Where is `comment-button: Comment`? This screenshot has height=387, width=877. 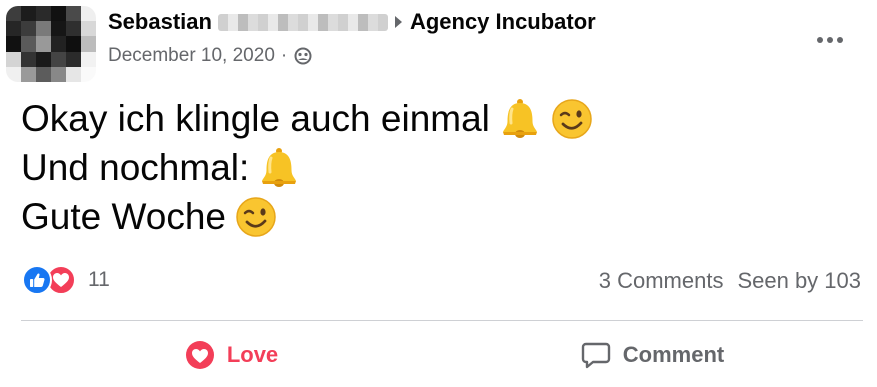 comment-button: Comment is located at coordinates (652, 355).